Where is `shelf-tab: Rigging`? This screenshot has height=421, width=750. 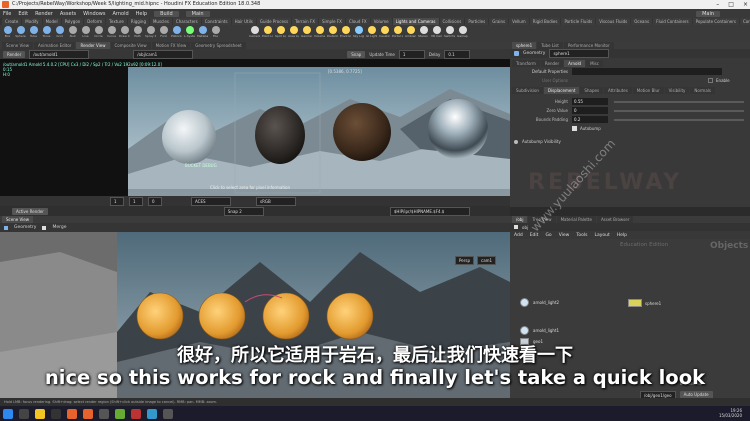
shelf-tab: Rigging is located at coordinates (138, 21).